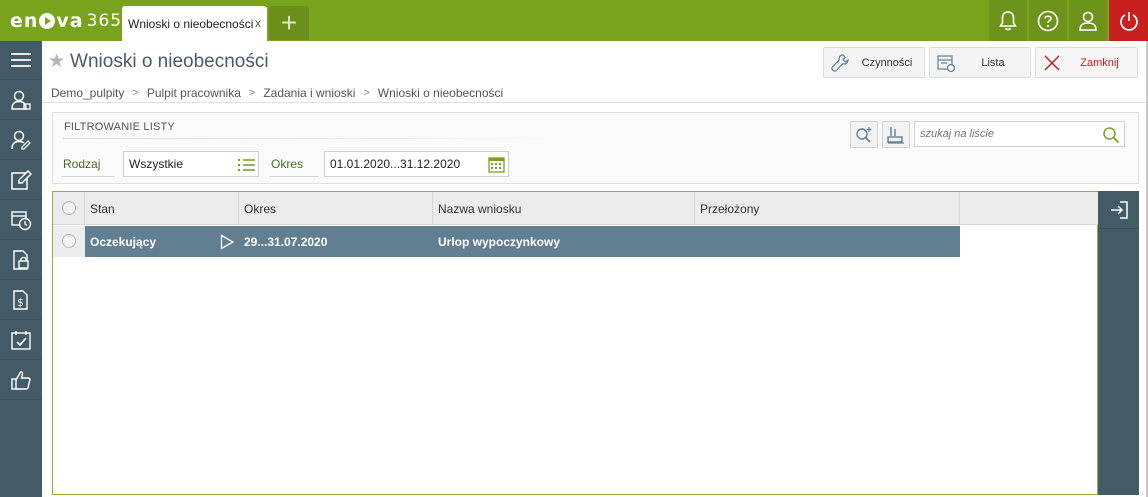 The image size is (1148, 497). I want to click on user-icon, so click(1088, 21).